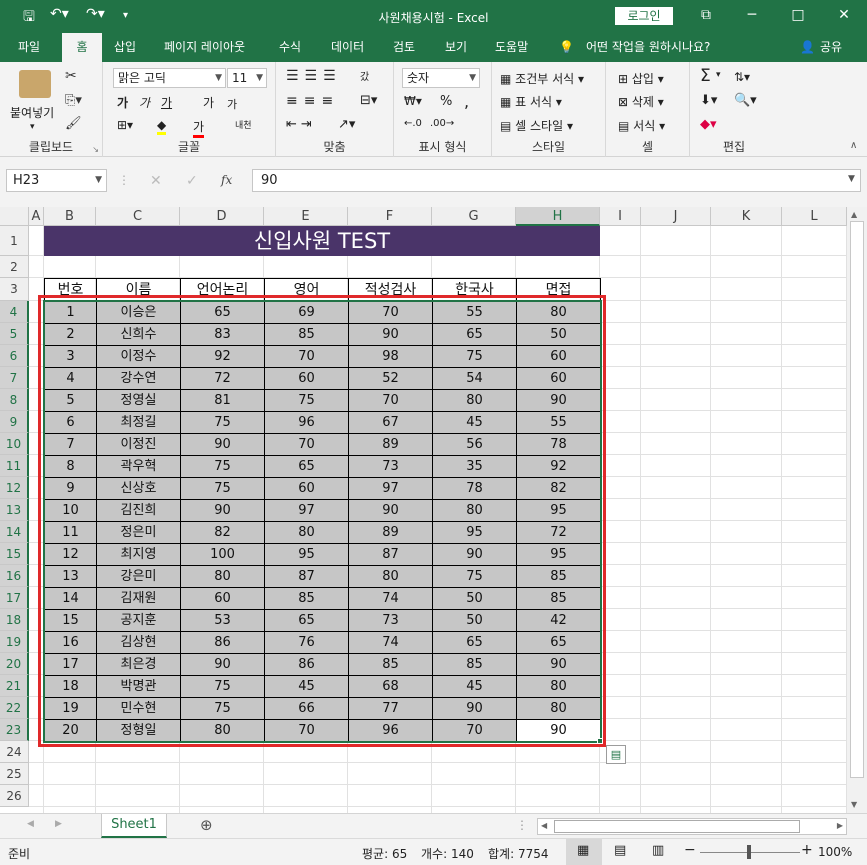  Describe the element at coordinates (474, 422) in the screenshot. I see `table-cell: 45` at that location.